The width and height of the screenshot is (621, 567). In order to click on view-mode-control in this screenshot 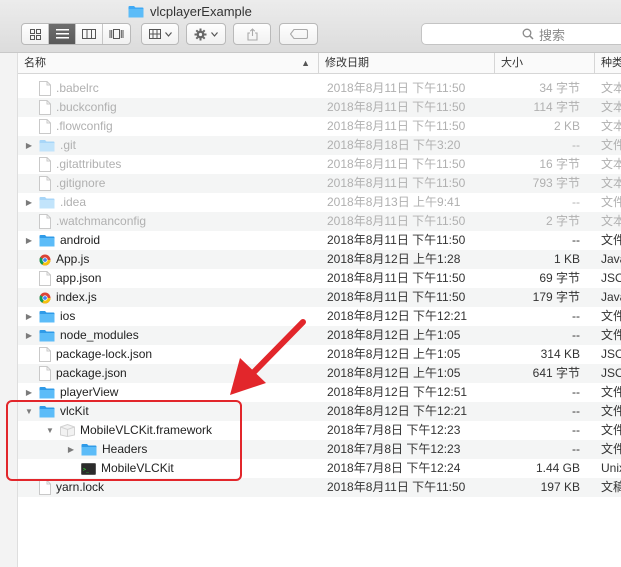, I will do `click(76, 34)`.